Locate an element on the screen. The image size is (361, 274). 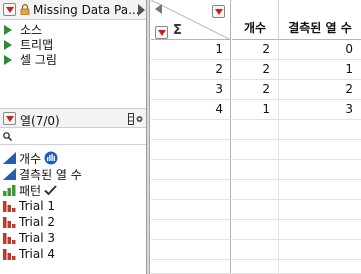
grid-corner: Σ is located at coordinates (191, 20).